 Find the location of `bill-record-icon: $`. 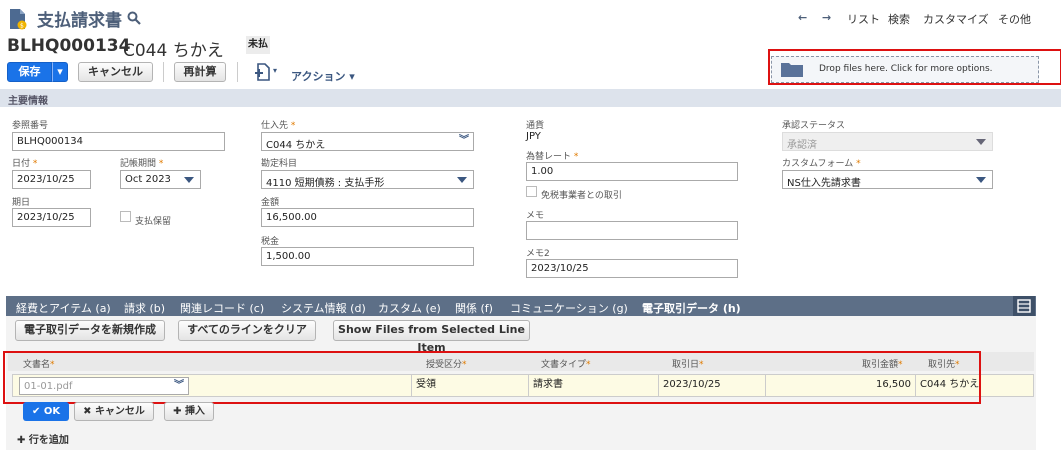

bill-record-icon: $ is located at coordinates (18, 19).